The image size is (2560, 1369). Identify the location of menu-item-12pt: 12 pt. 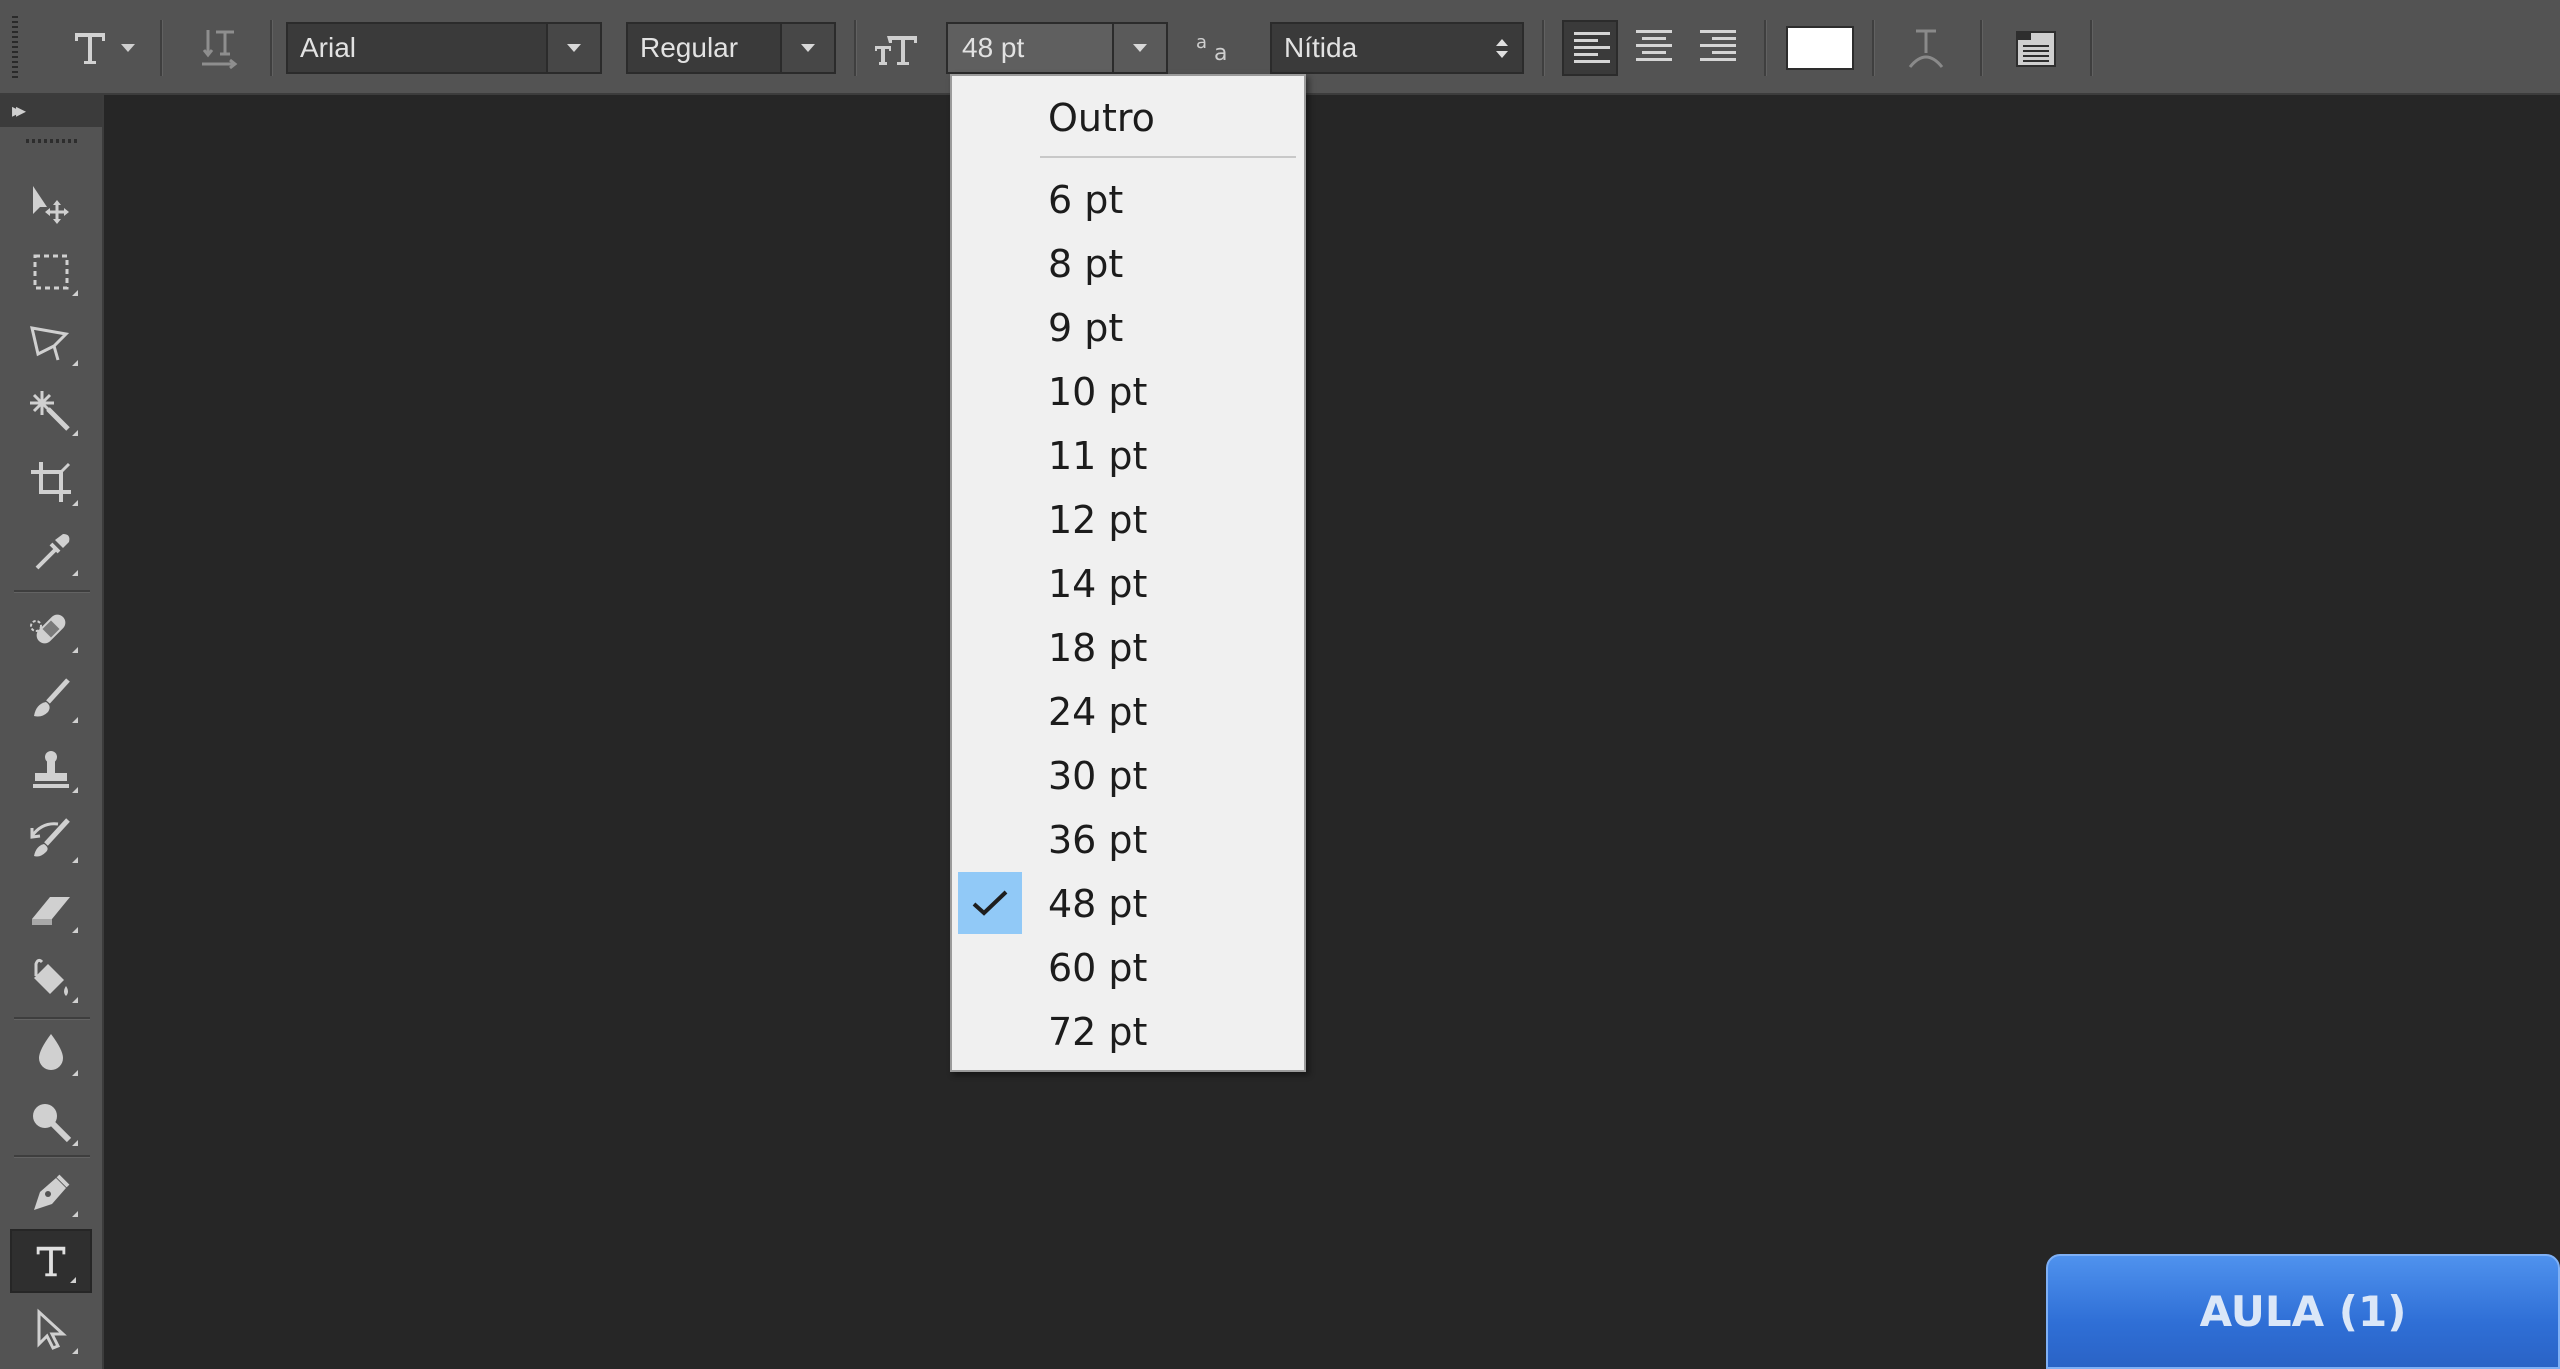
(1128, 520).